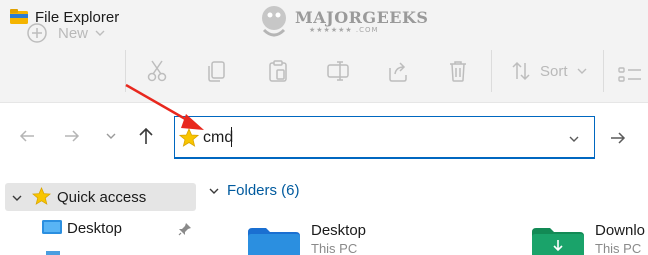  I want to click on folder-icon, so click(274, 241).